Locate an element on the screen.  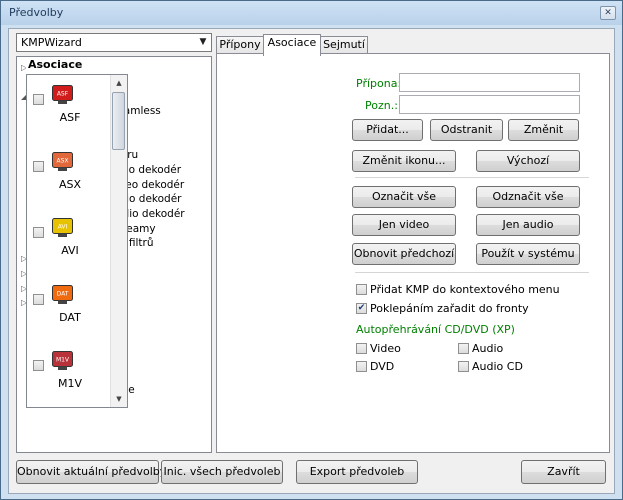
close-button: ✕ is located at coordinates (608, 13).